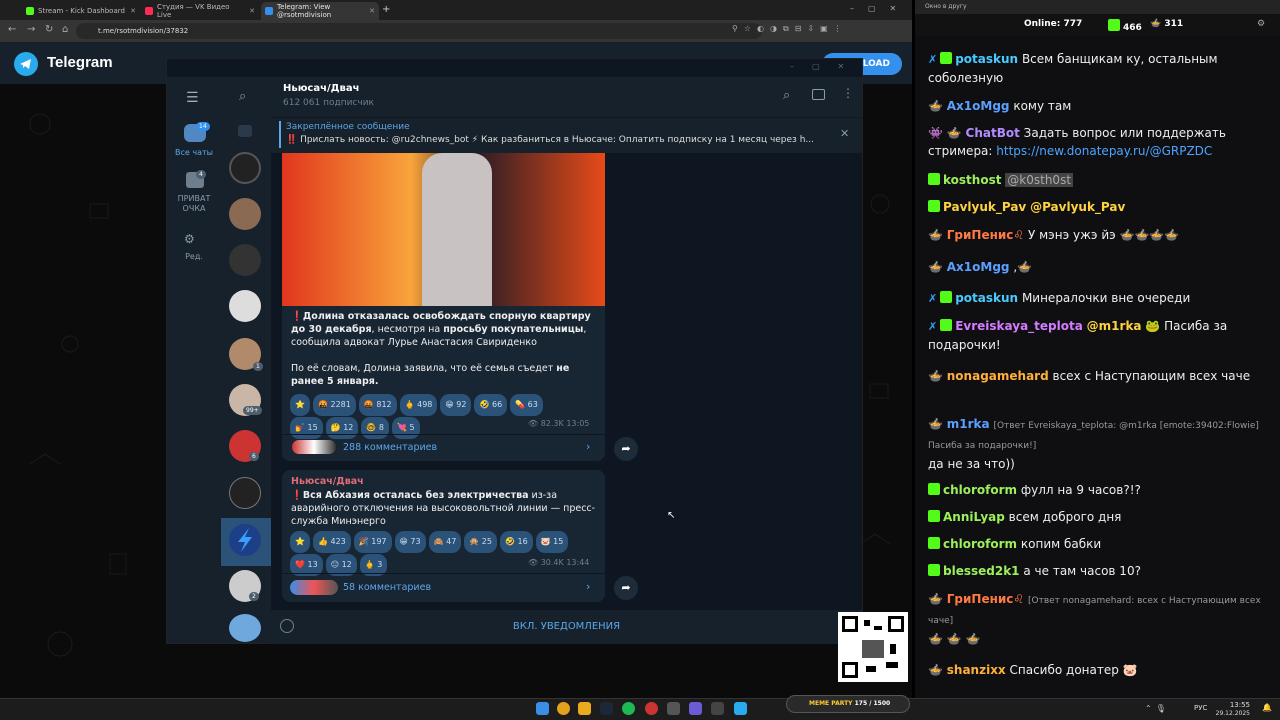  Describe the element at coordinates (418, 405) in the screenshot. I see `reaction: 🖕 498` at that location.